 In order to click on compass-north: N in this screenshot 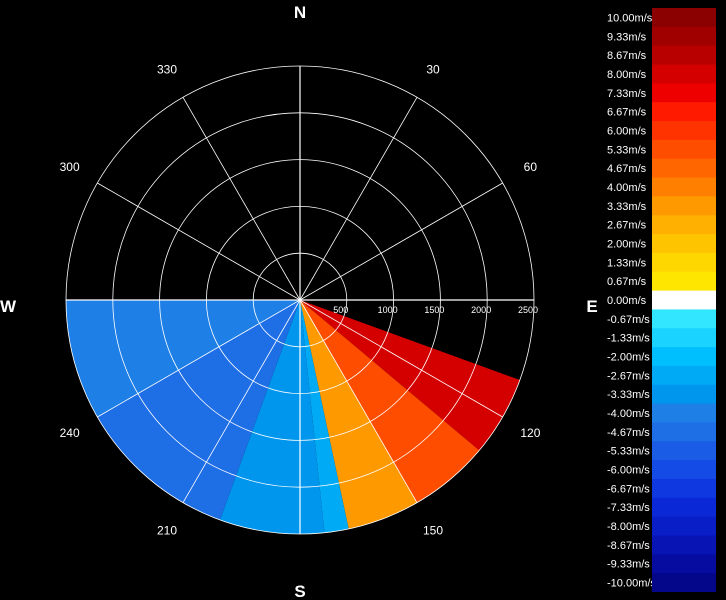, I will do `click(300, 12)`.